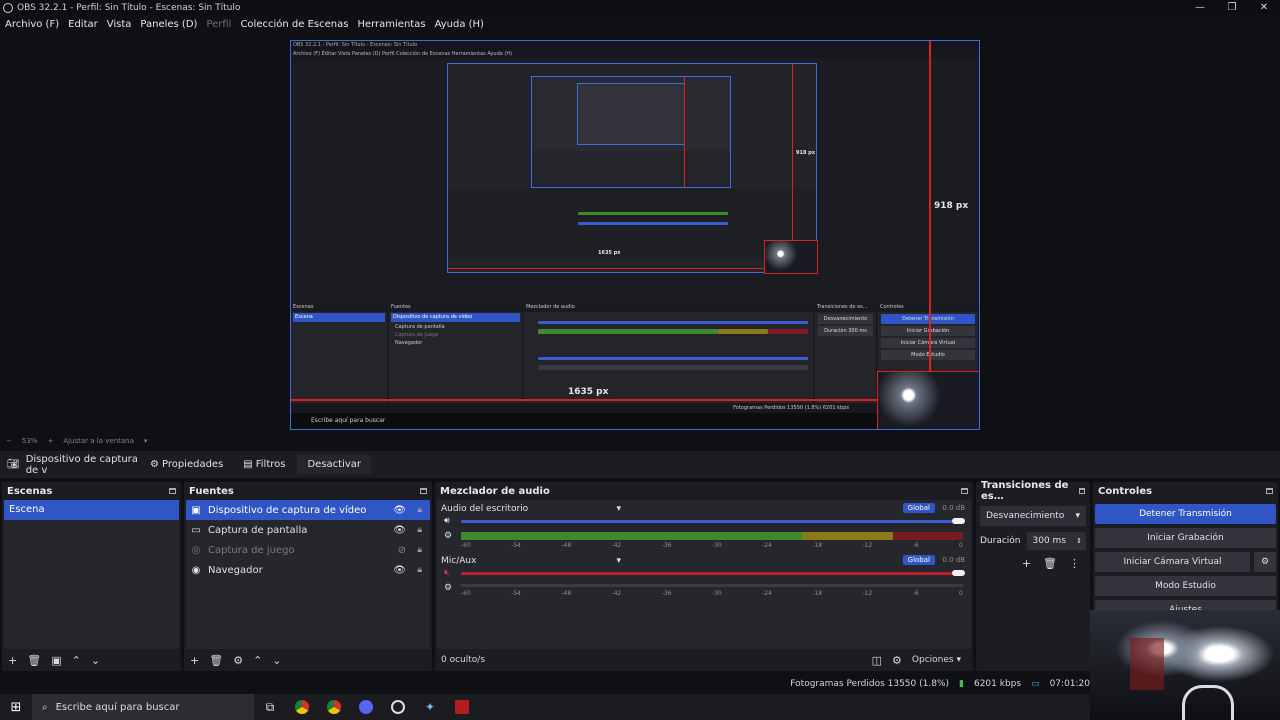 The image size is (1280, 720). I want to click on width-label: 1635 px, so click(588, 392).